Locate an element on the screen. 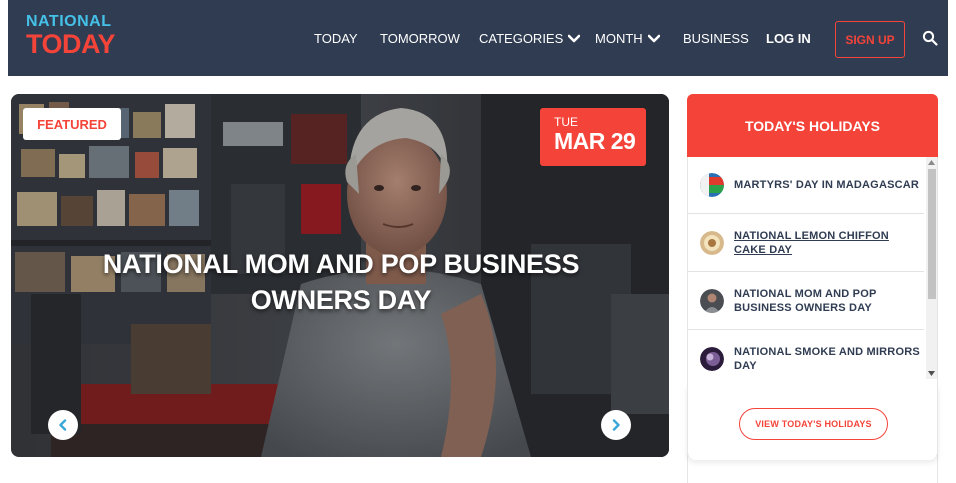  nav-today: TODAY is located at coordinates (336, 38).